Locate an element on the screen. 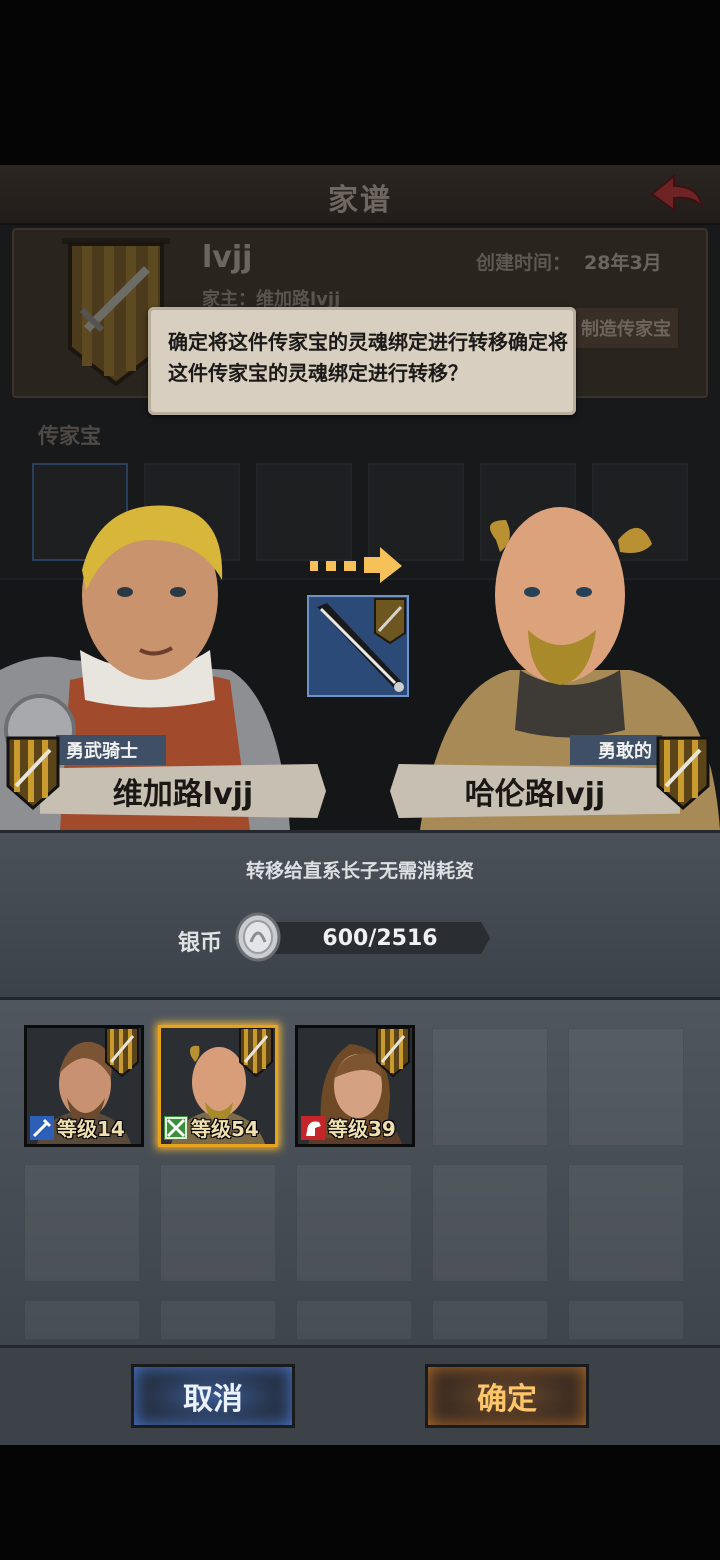  top-black-bar is located at coordinates (360, 82).